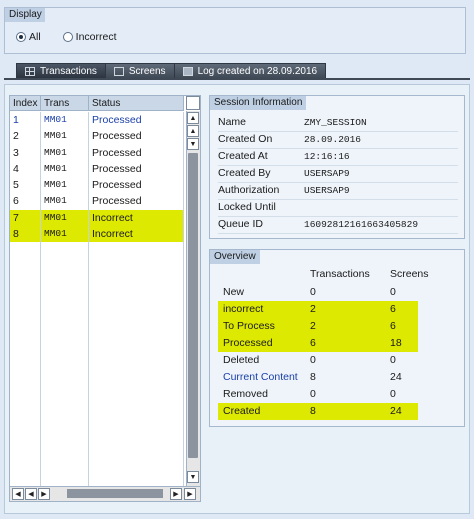 Image resolution: width=474 pixels, height=519 pixels. I want to click on vertical-scrollbar: ▲ ▲ ▼ ▼, so click(193, 298).